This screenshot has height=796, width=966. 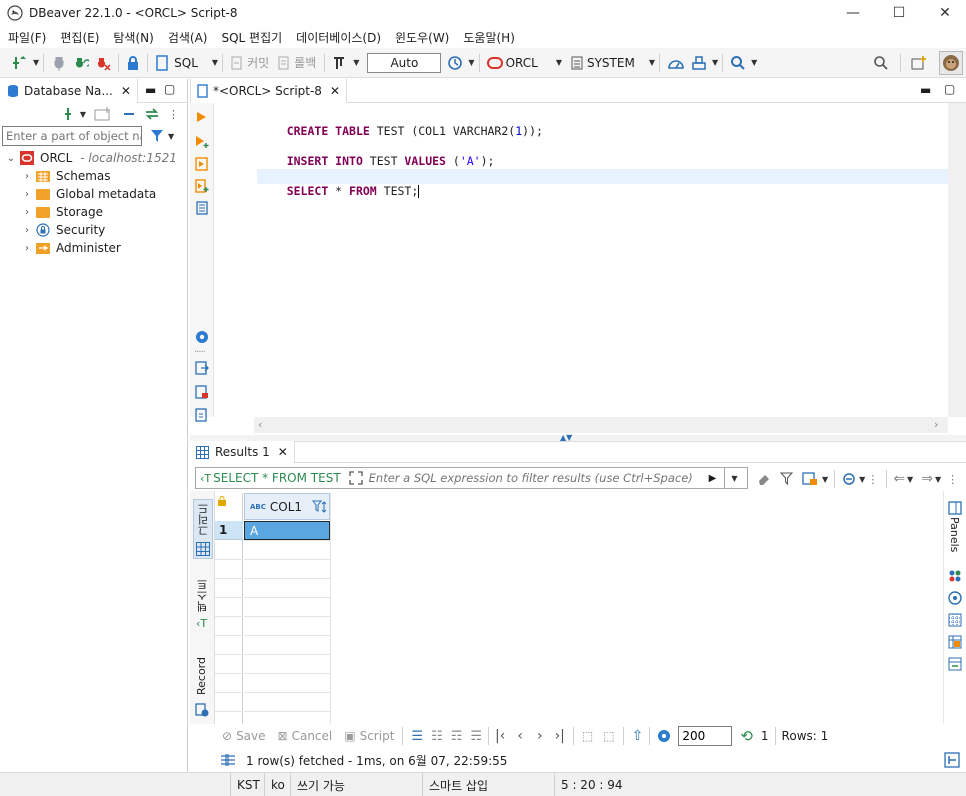 What do you see at coordinates (133, 63) in the screenshot?
I see `lock-icon` at bounding box center [133, 63].